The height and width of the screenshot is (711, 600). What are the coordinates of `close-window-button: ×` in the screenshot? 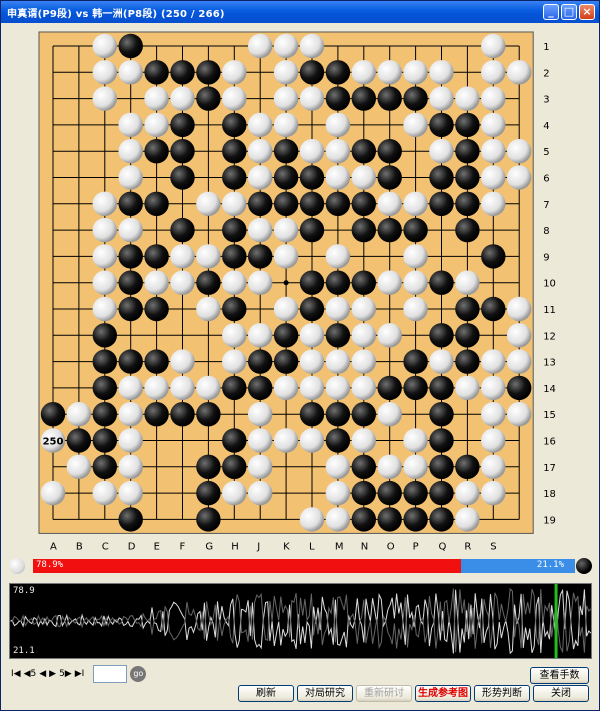 It's located at (587, 12).